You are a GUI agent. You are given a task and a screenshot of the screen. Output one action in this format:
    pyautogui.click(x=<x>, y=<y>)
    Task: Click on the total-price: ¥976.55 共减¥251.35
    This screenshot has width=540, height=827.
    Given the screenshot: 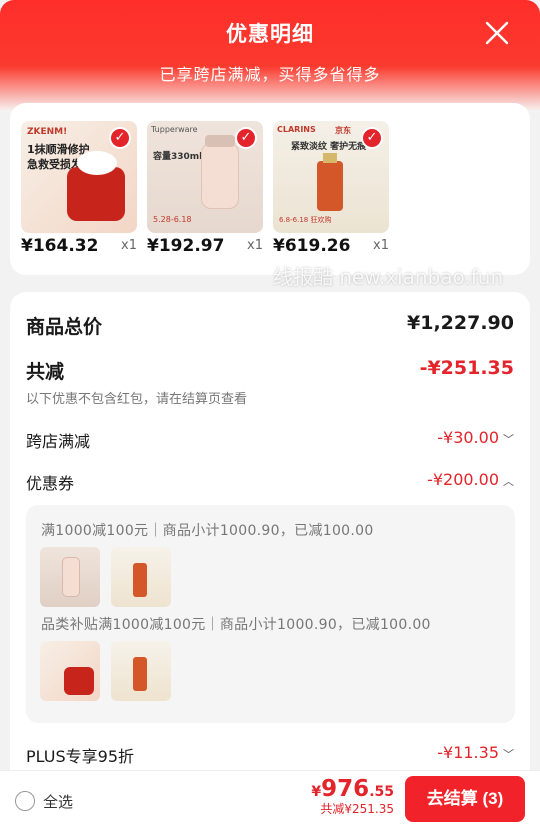 What is the action you would take?
    pyautogui.click(x=352, y=796)
    